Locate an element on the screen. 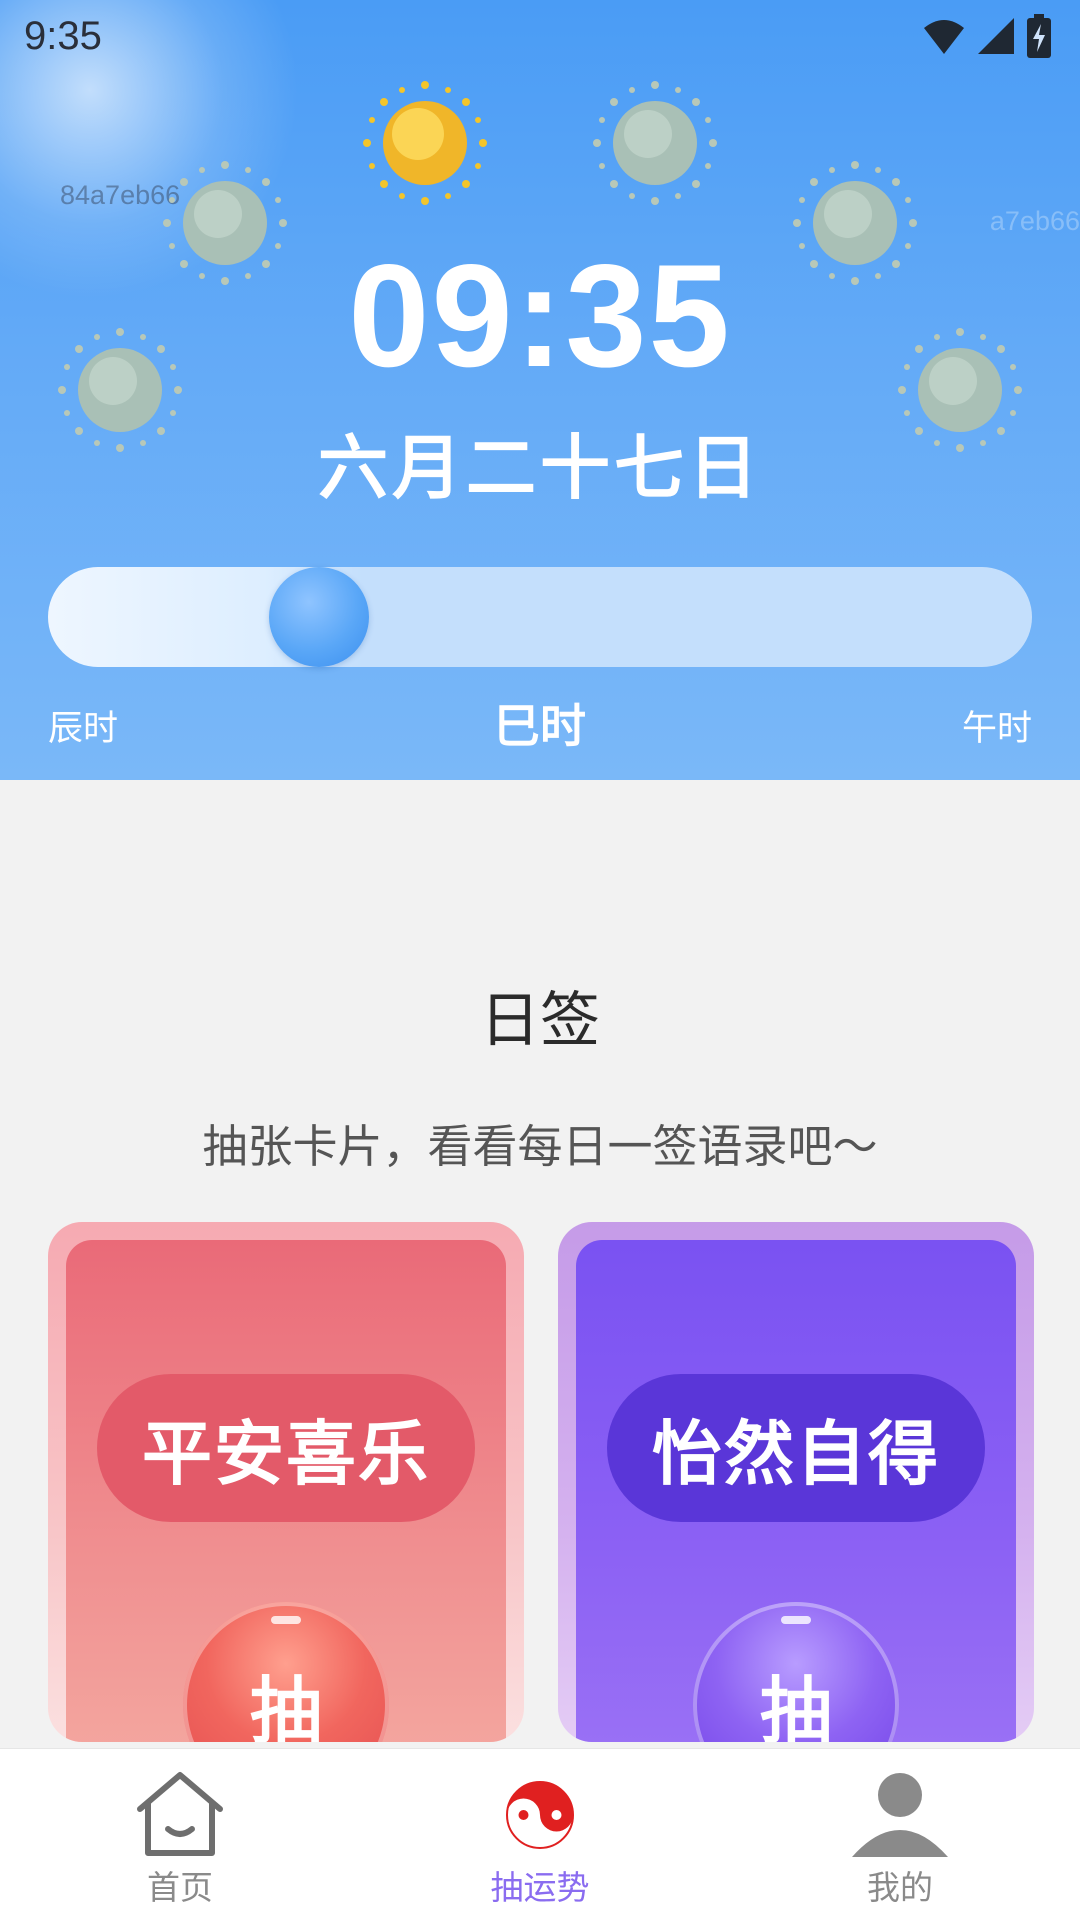 The image size is (1080, 1920). yin-yang-icon is located at coordinates (540, 1815).